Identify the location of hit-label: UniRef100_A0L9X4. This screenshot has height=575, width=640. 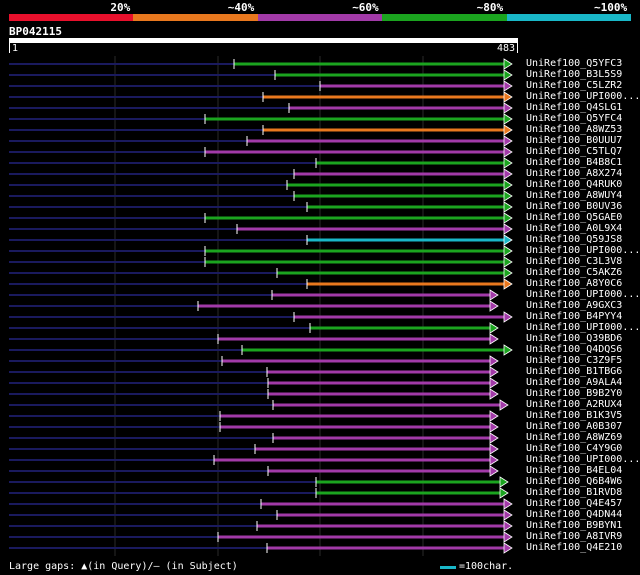
(574, 228).